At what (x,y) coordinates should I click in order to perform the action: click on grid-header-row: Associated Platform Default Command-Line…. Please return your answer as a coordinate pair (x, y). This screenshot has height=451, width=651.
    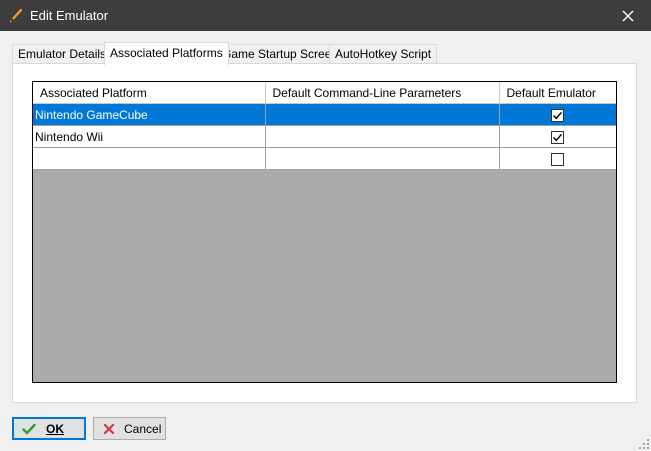
    Looking at the image, I should click on (324, 93).